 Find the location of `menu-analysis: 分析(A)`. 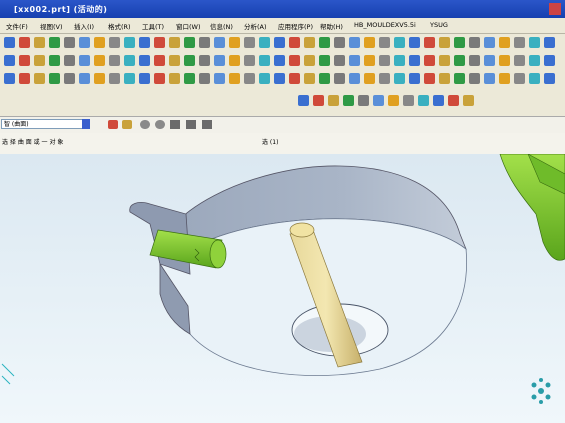

menu-analysis: 分析(A) is located at coordinates (255, 26).